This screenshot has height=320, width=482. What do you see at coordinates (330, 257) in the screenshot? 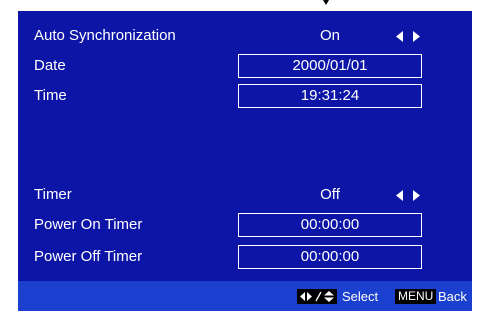
I see `power-off-timer-field: 00:00:00` at bounding box center [330, 257].